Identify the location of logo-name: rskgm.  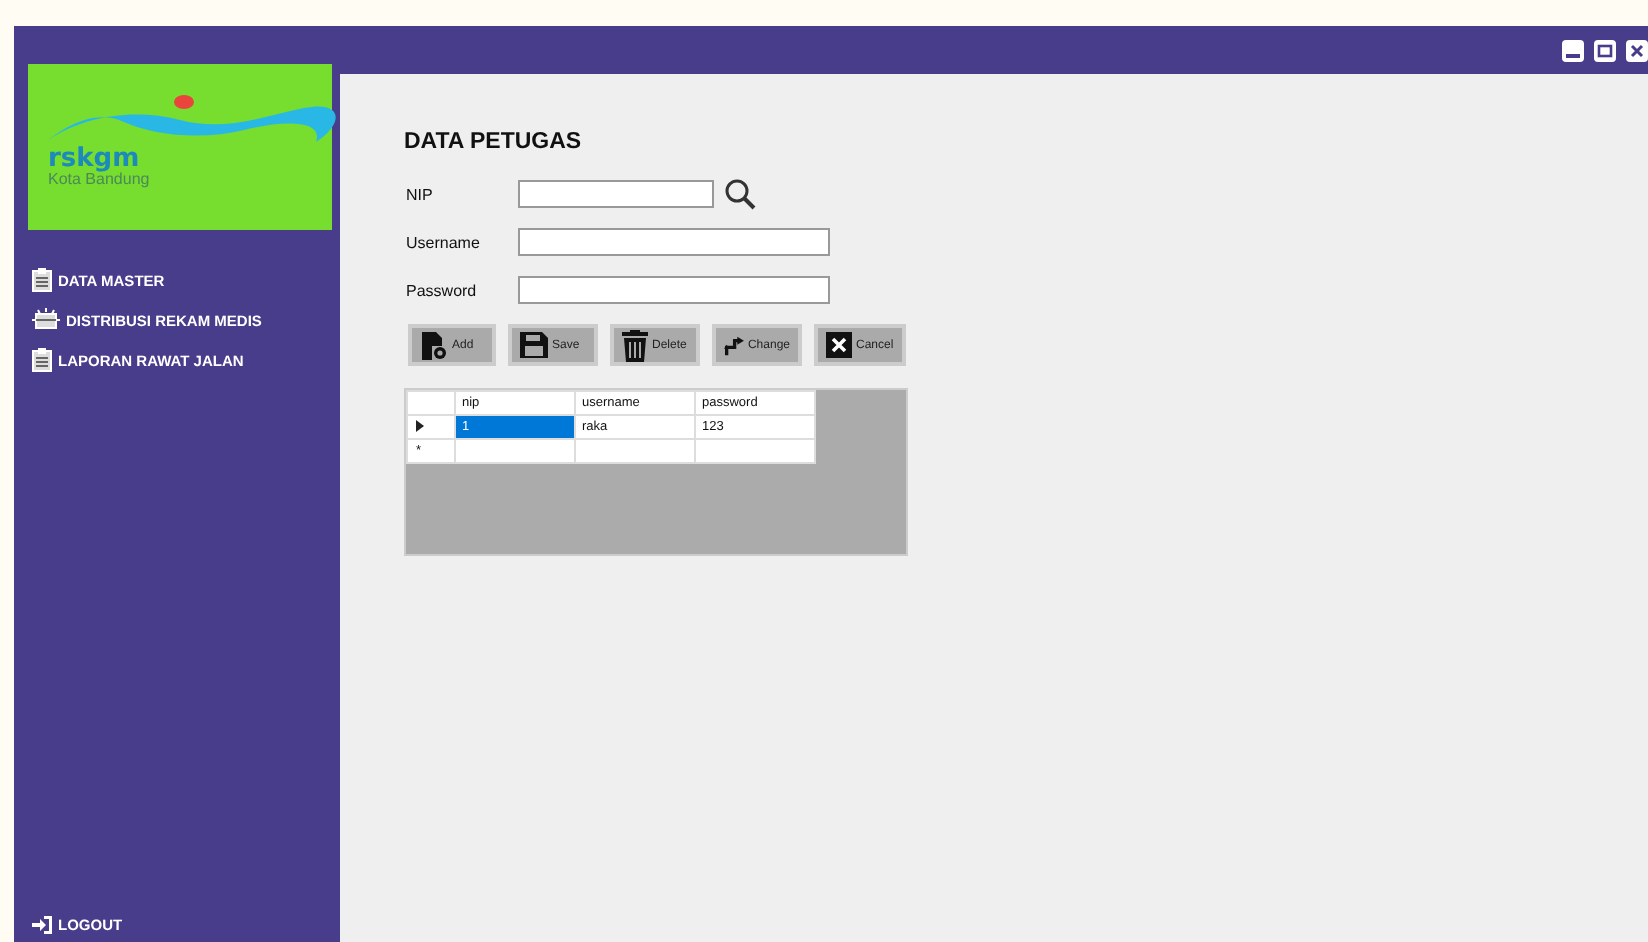
(94, 159).